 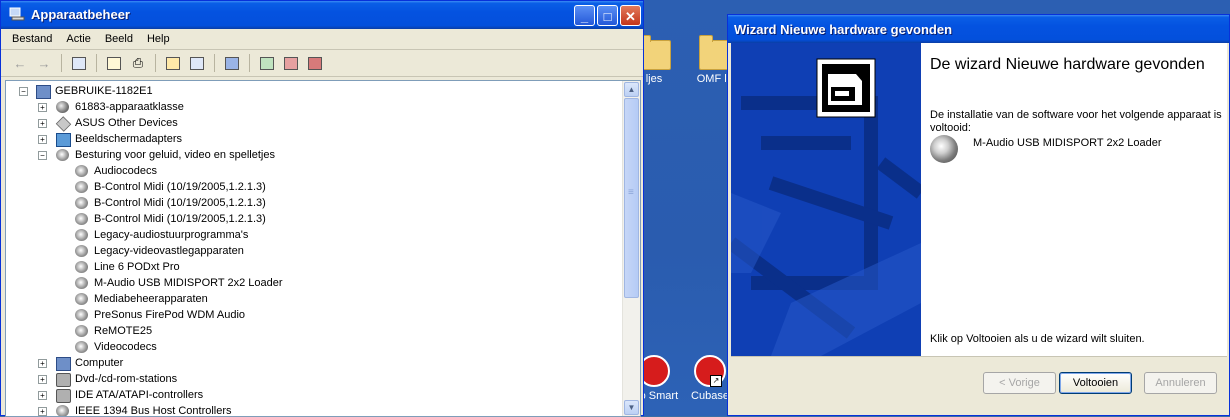 What do you see at coordinates (314, 283) in the screenshot?
I see `tree-device-item: M-Audio USB MIDISPORT 2x2 Loader` at bounding box center [314, 283].